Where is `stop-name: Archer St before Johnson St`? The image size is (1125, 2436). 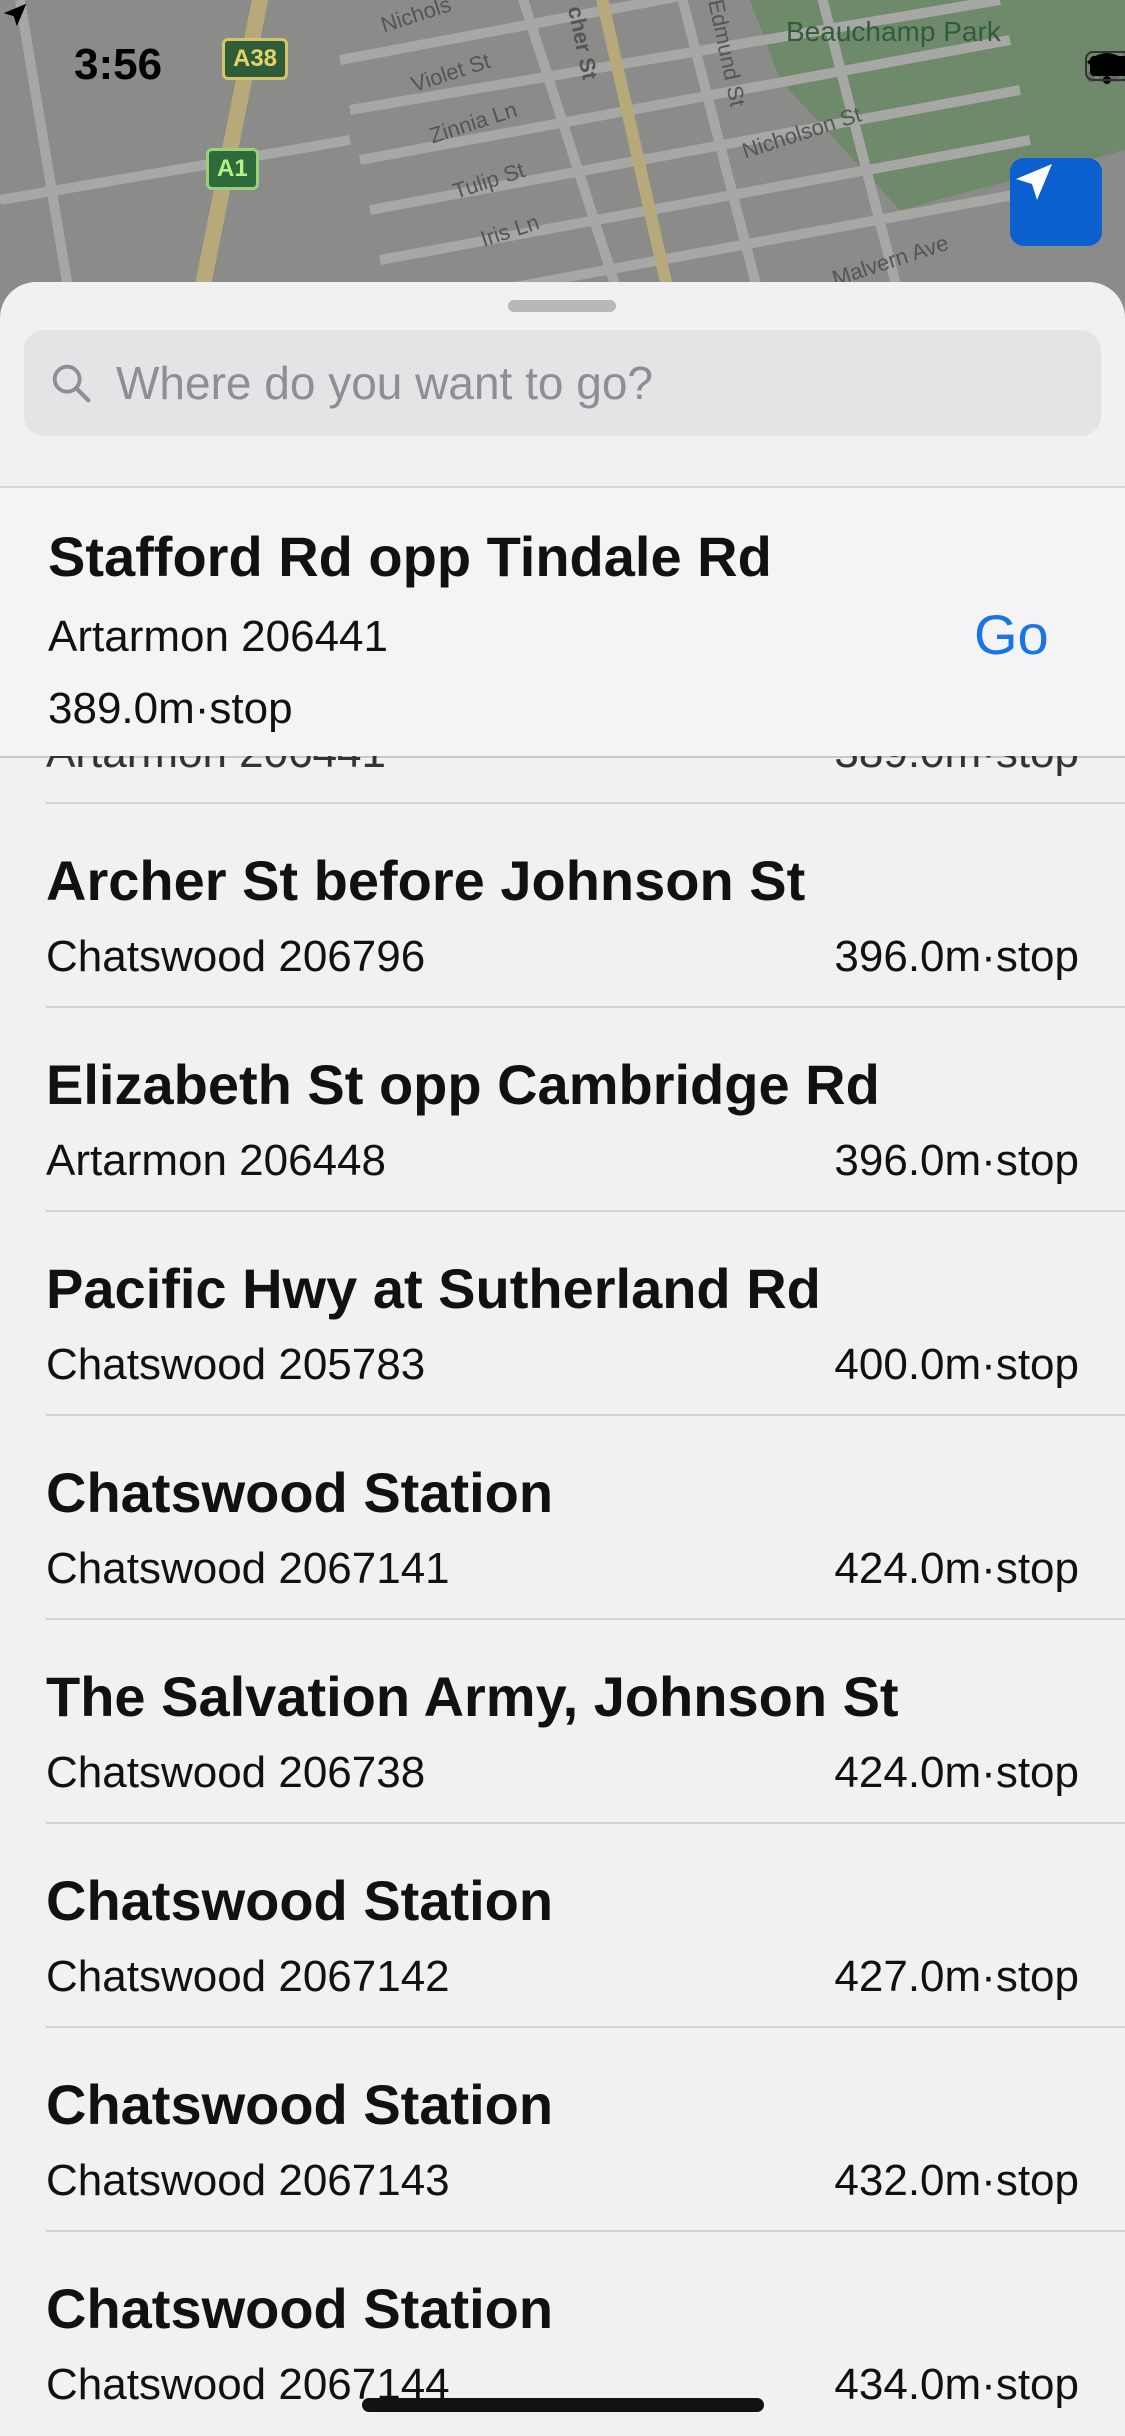 stop-name: Archer St before Johnson St is located at coordinates (426, 880).